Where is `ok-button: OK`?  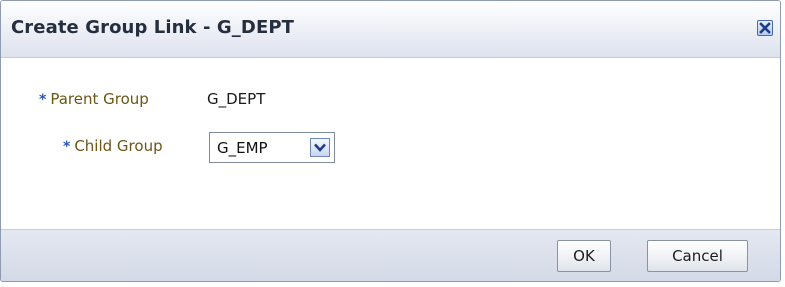 ok-button: OK is located at coordinates (584, 256).